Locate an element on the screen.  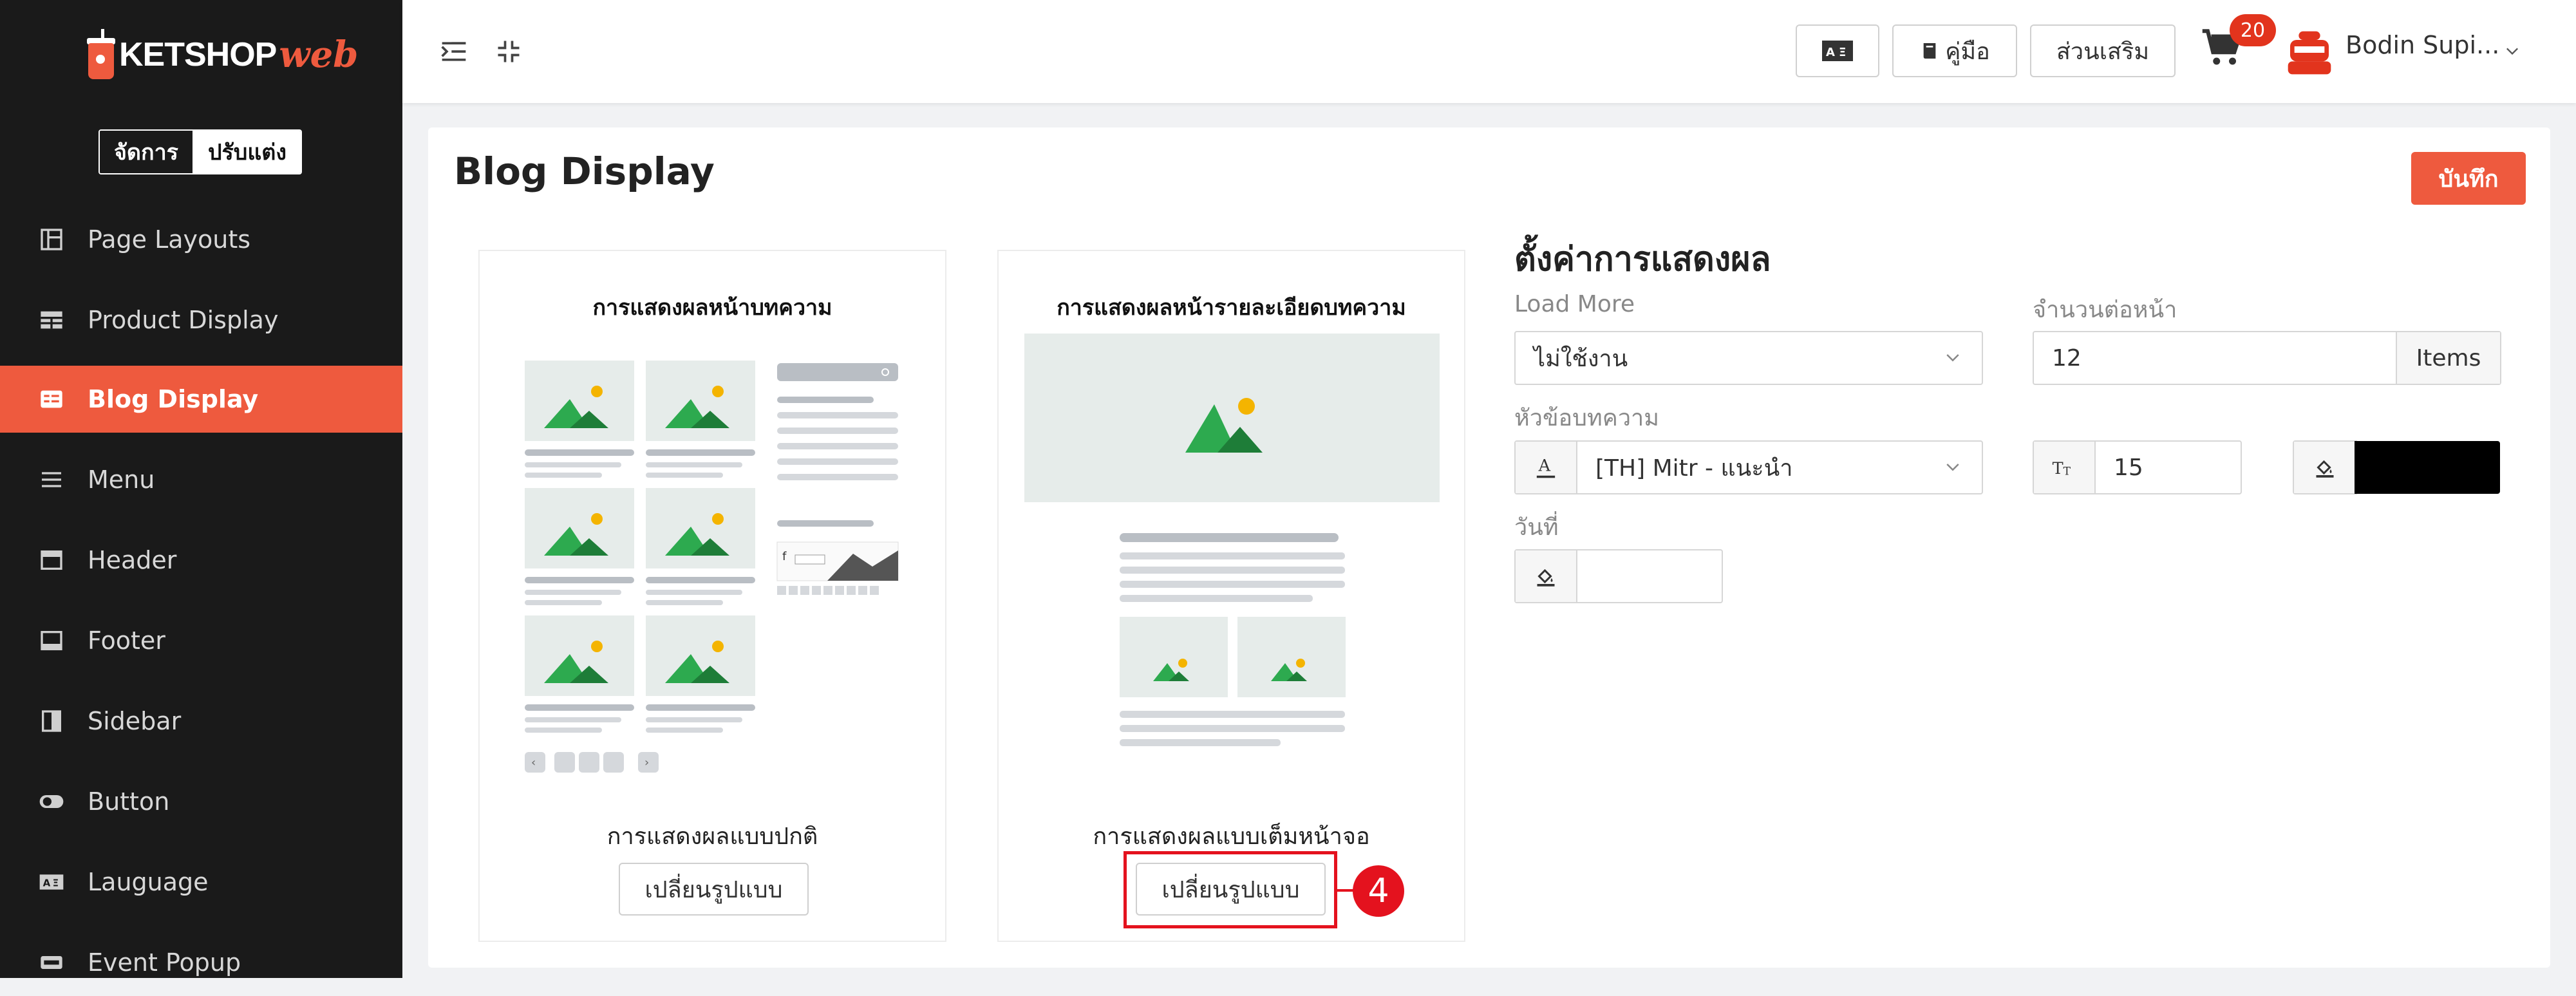
date-label: วันที่ is located at coordinates (1536, 527).